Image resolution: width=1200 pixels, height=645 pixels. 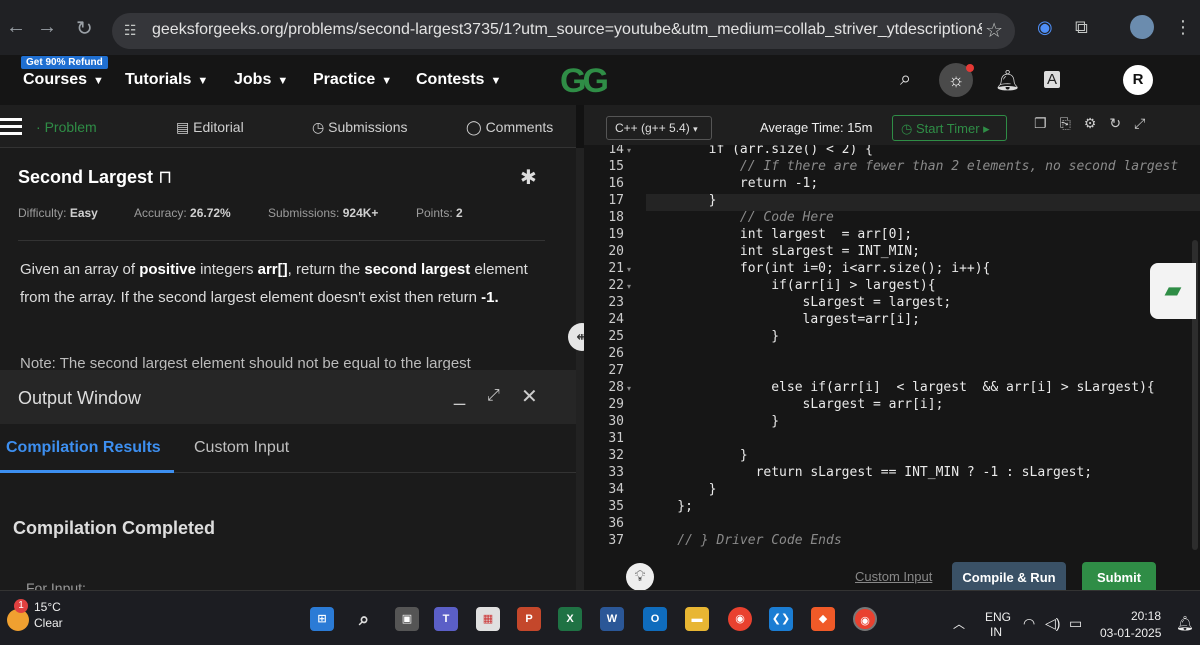 I want to click on bell-icon: 🔔︎, so click(x=1007, y=80).